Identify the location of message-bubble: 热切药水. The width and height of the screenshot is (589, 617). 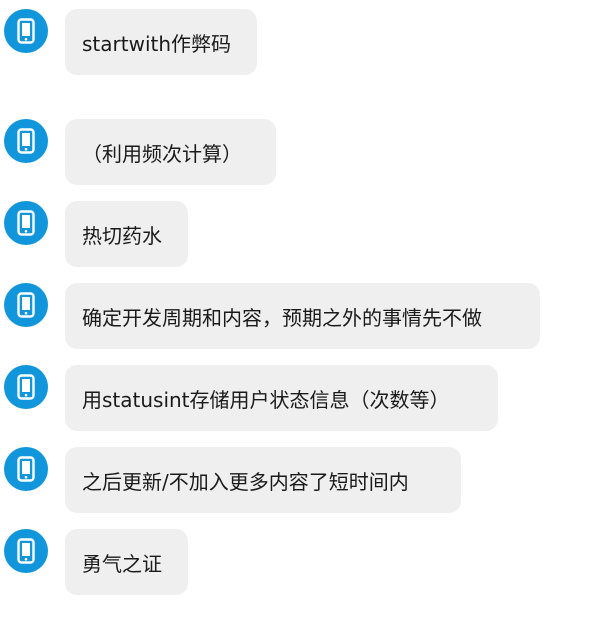
(126, 234).